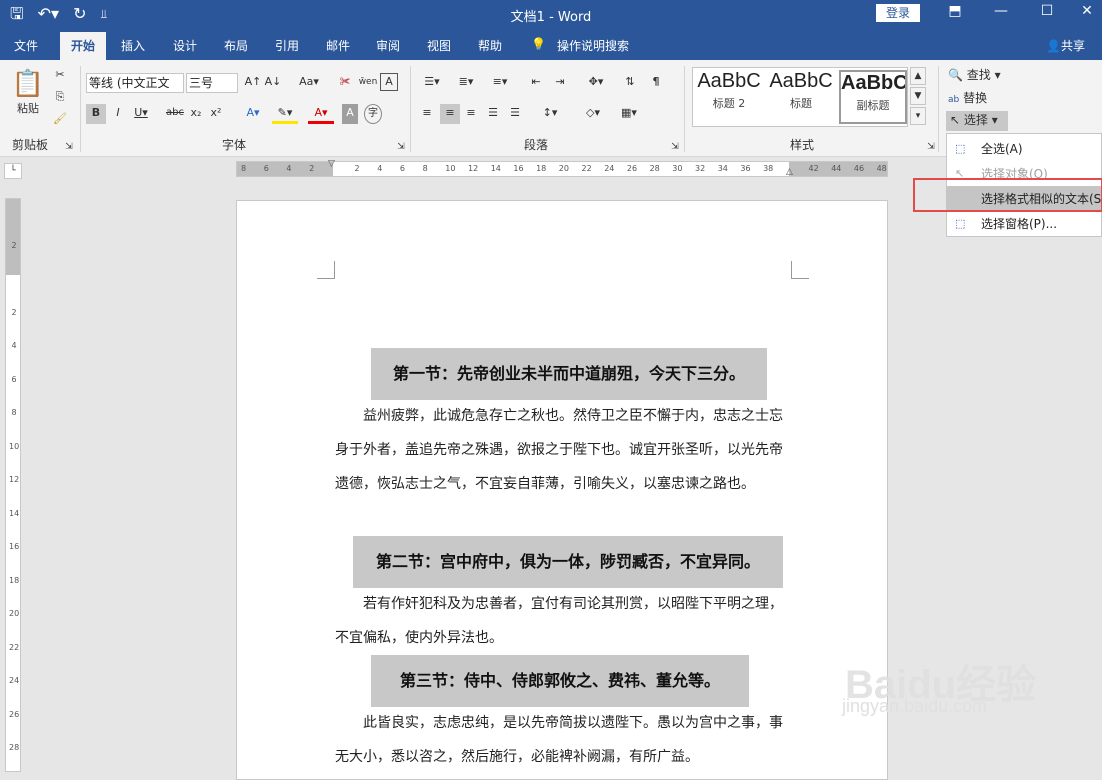 The image size is (1102, 780). I want to click on align-center-icon: ≡, so click(450, 114).